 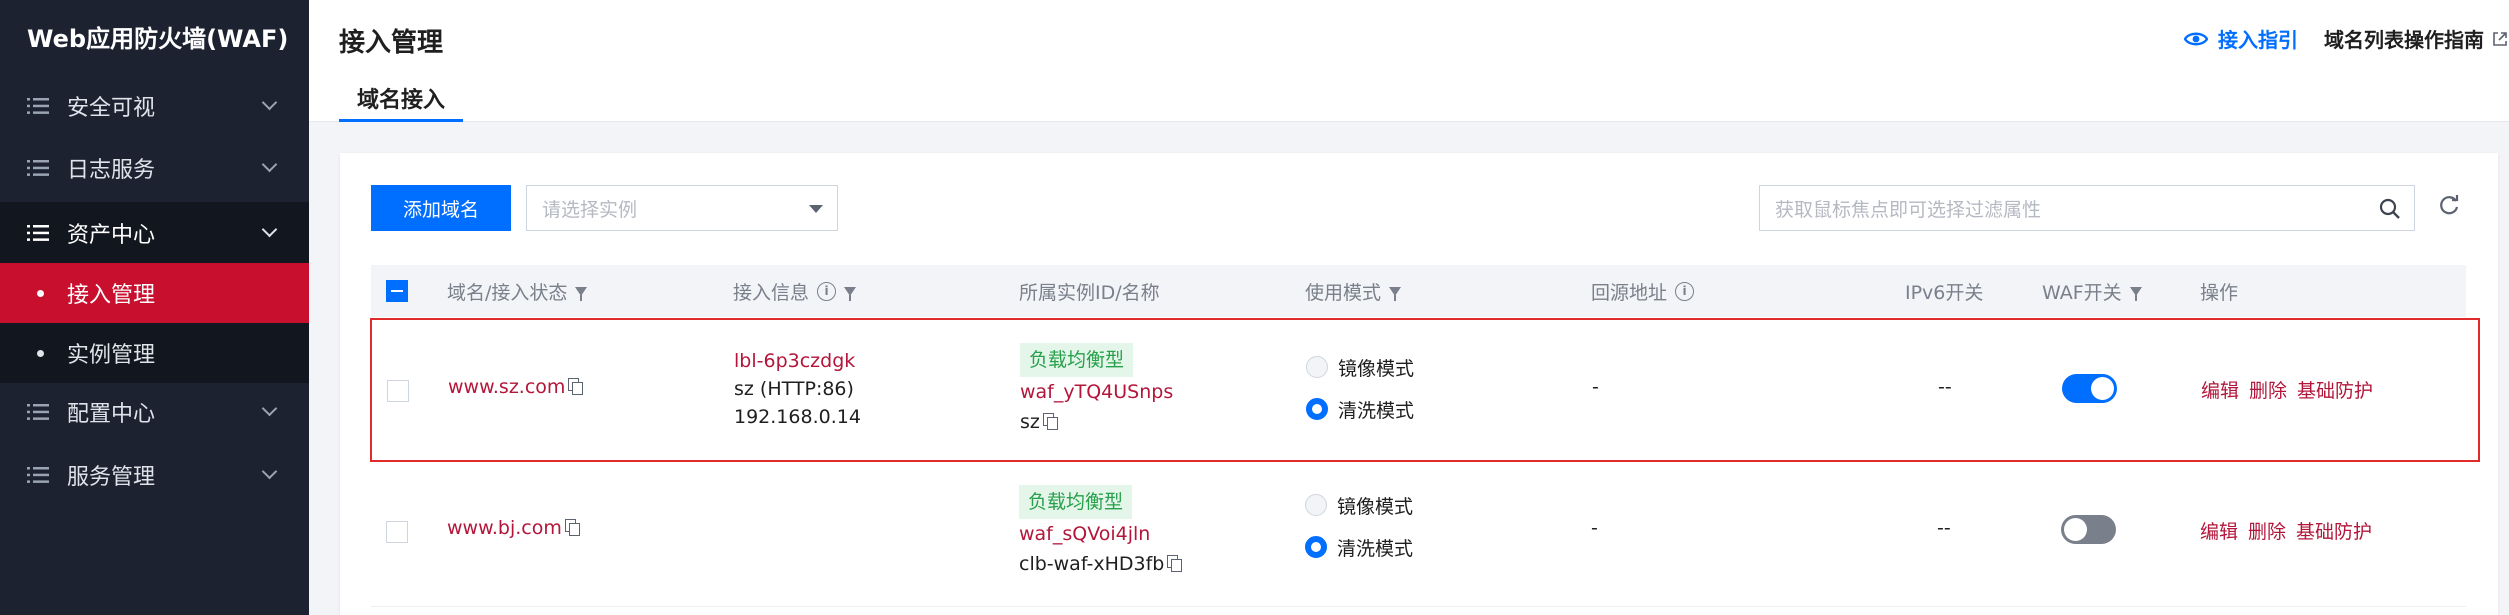 I want to click on nav-item-config-center: 配置中心, so click(x=154, y=412).